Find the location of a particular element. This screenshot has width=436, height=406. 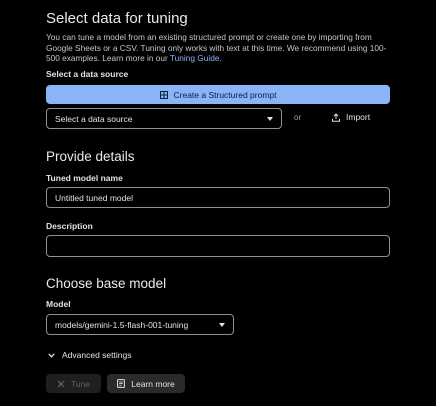

base-model-dropdown: models/gemini-1.5-flash-001-tuning is located at coordinates (140, 324).